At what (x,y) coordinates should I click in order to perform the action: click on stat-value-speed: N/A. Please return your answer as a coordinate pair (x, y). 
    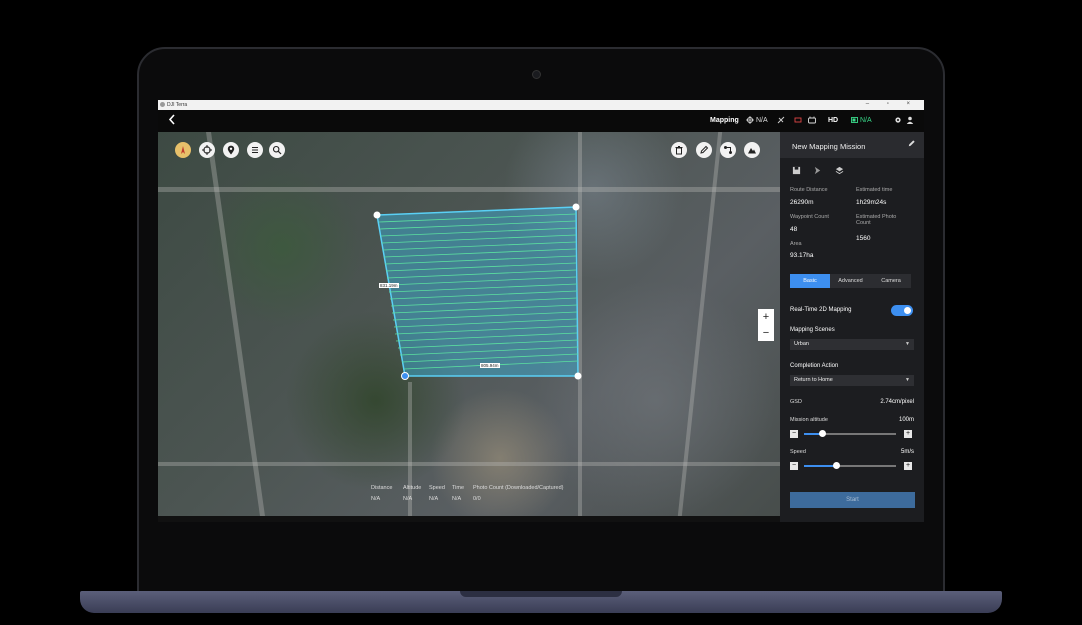
    Looking at the image, I should click on (434, 499).